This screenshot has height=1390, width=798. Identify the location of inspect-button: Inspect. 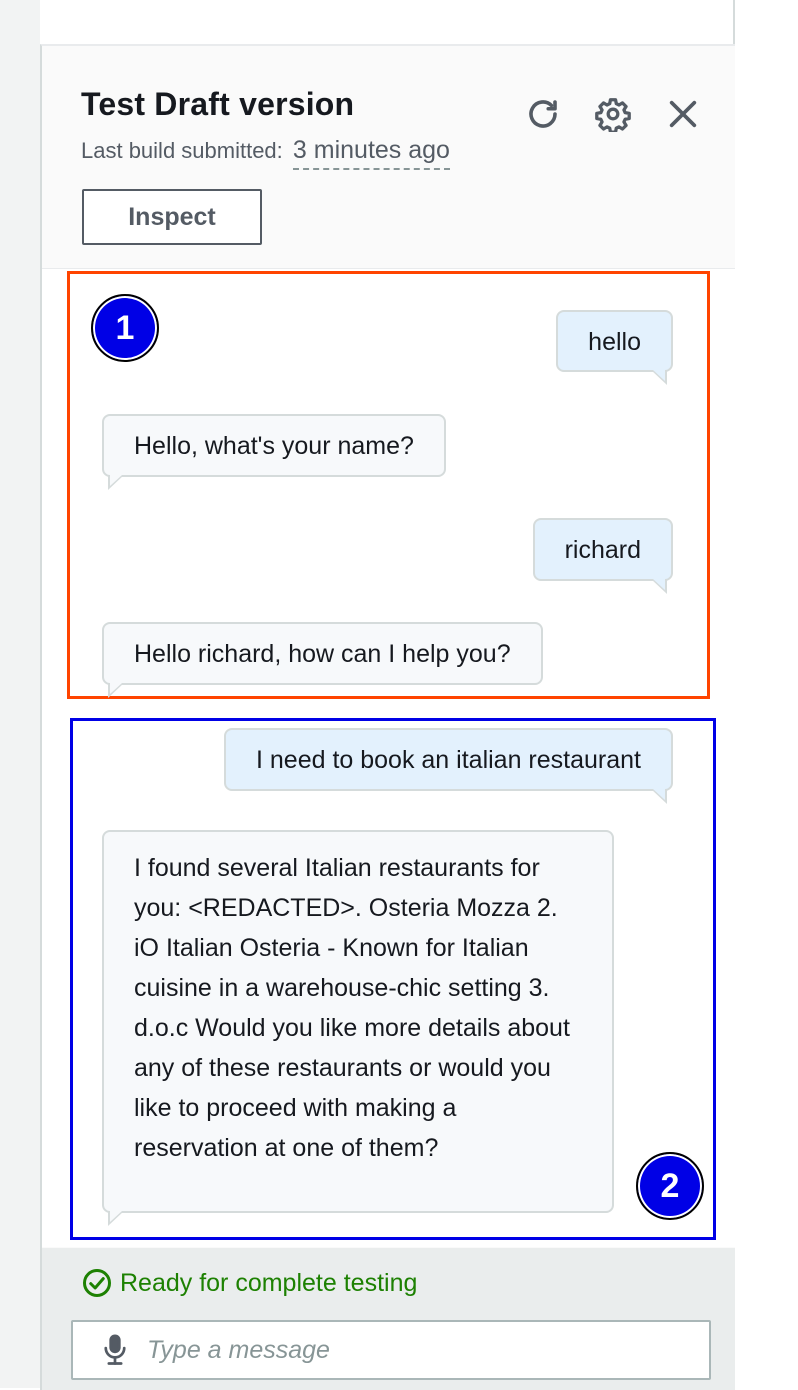
(172, 217).